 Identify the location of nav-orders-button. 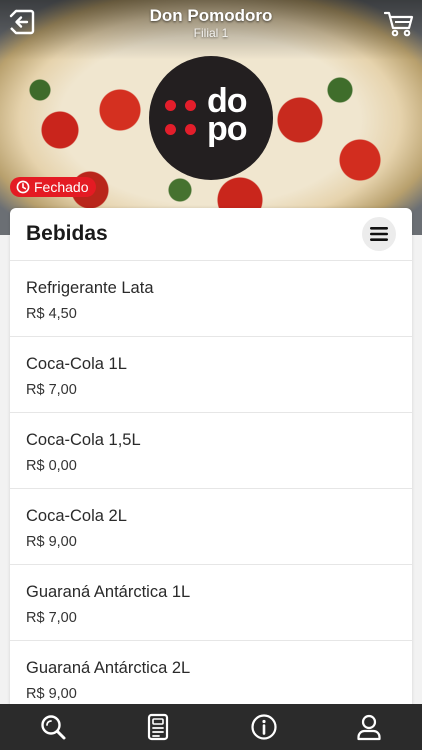
(158, 727).